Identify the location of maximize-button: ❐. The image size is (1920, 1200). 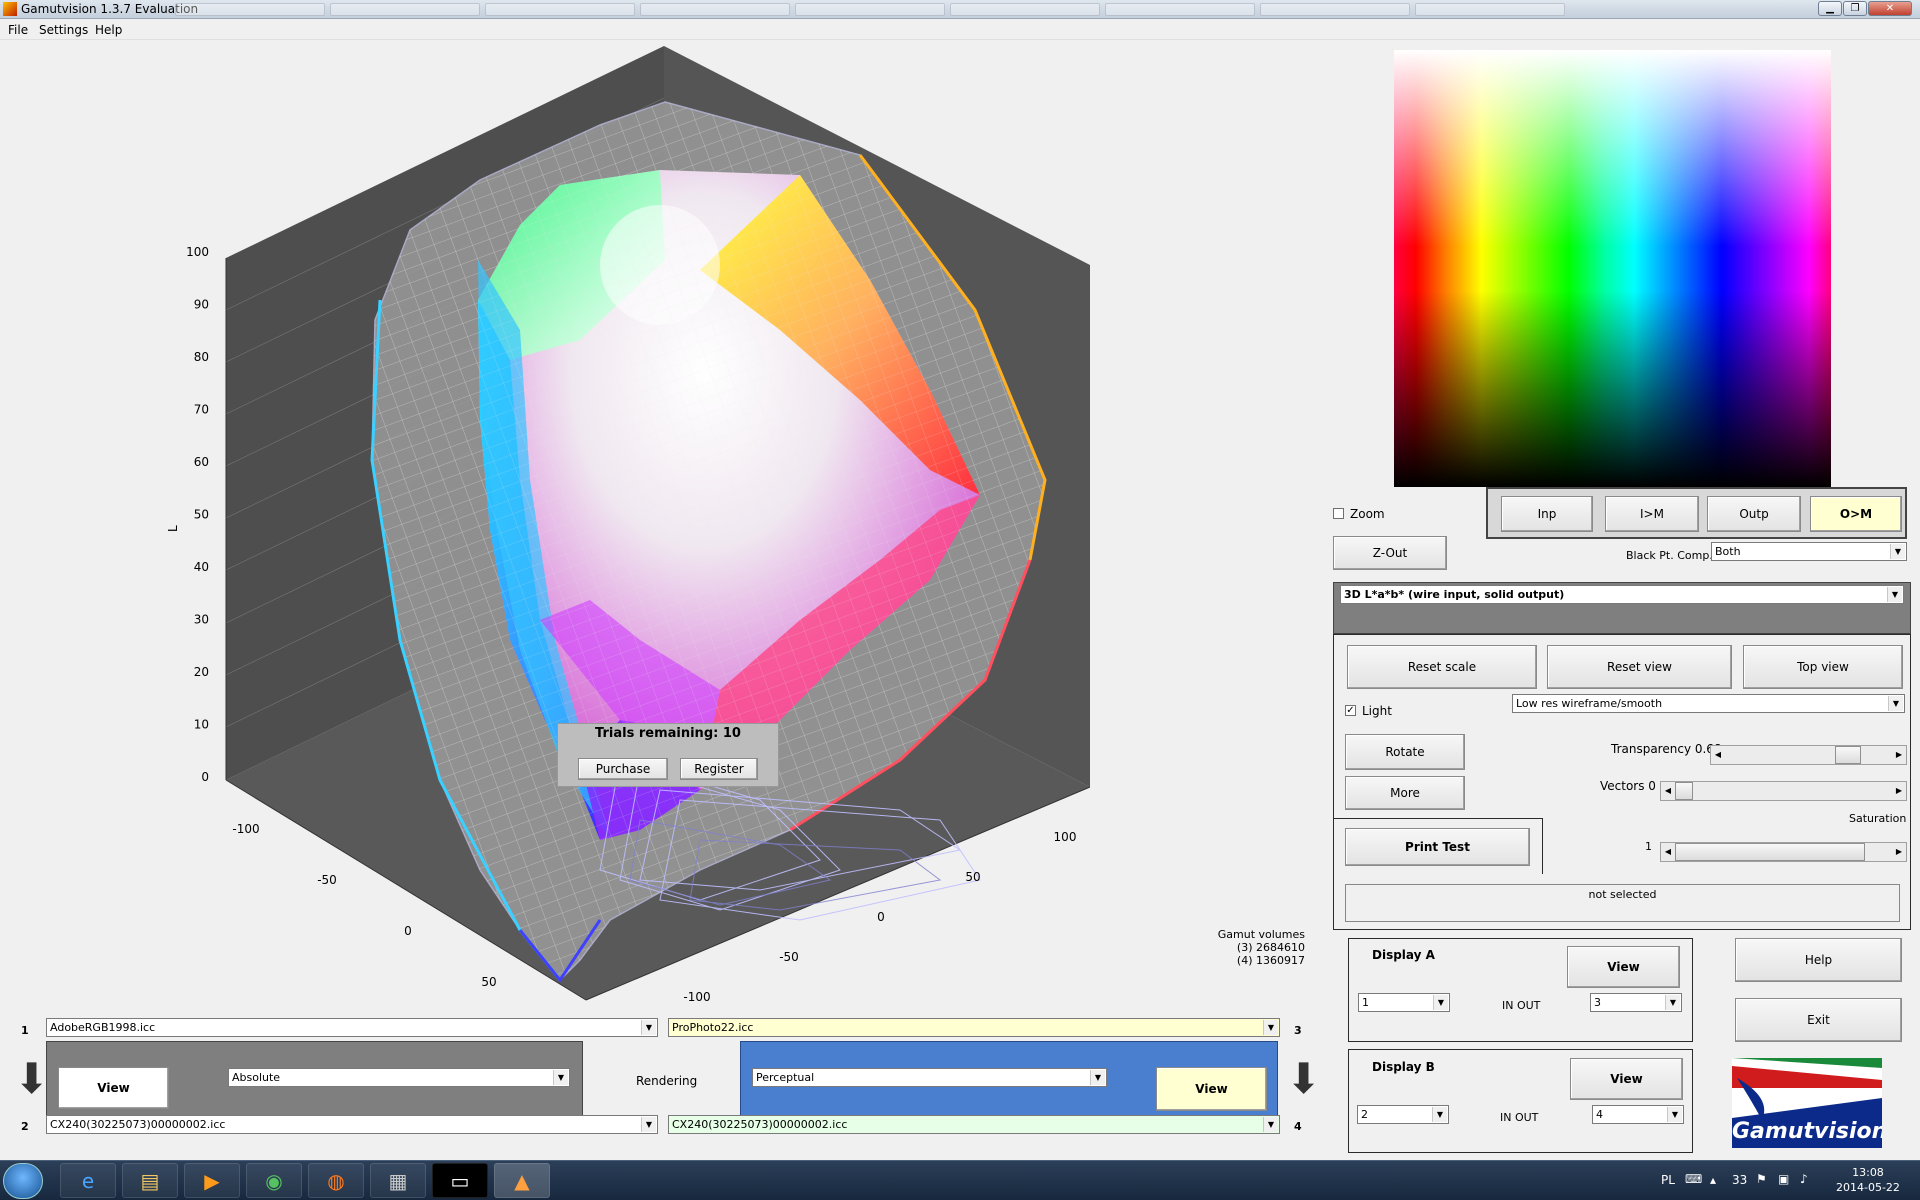
(1855, 8).